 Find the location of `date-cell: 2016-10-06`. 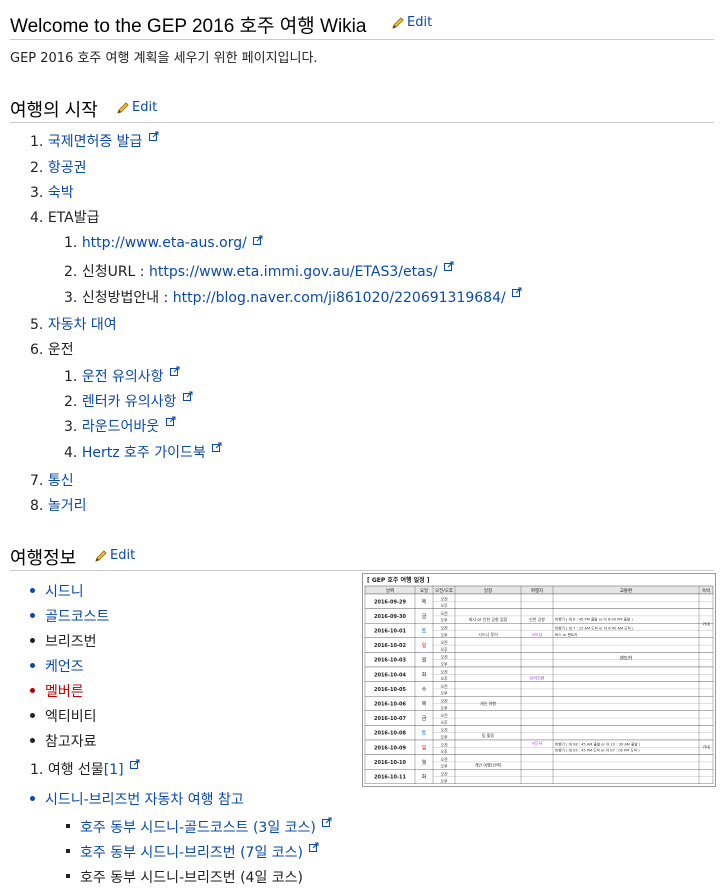

date-cell: 2016-10-06 is located at coordinates (390, 705).